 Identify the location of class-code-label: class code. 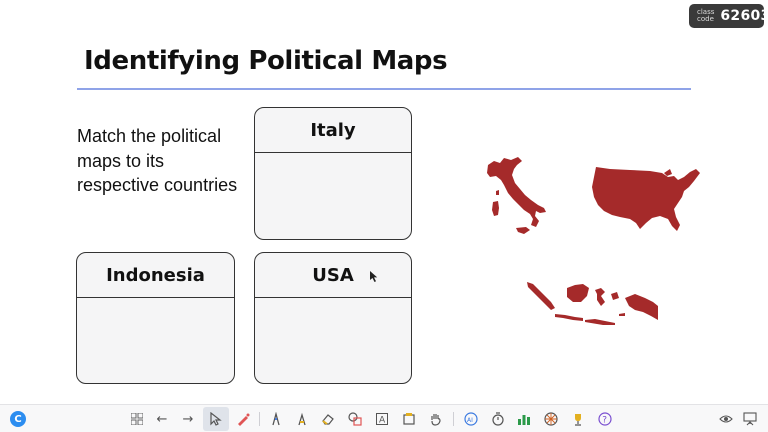
(706, 15).